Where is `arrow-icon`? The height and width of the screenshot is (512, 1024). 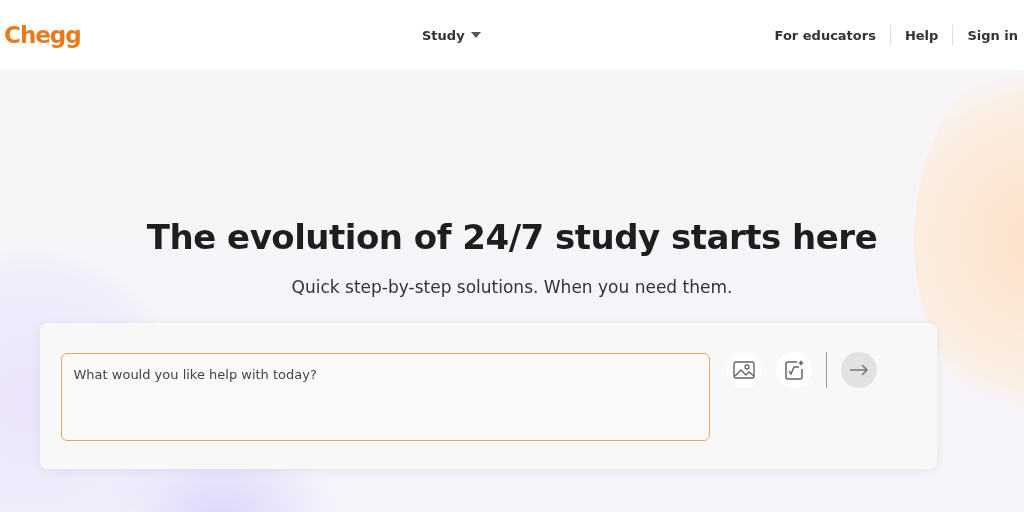 arrow-icon is located at coordinates (858, 370).